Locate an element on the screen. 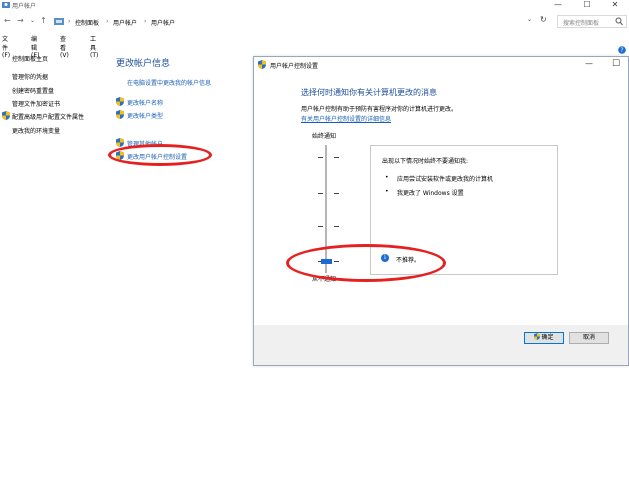 The height and width of the screenshot is (500, 629). breadcrumb-user-accounts-current: 用户帐户 is located at coordinates (163, 22).